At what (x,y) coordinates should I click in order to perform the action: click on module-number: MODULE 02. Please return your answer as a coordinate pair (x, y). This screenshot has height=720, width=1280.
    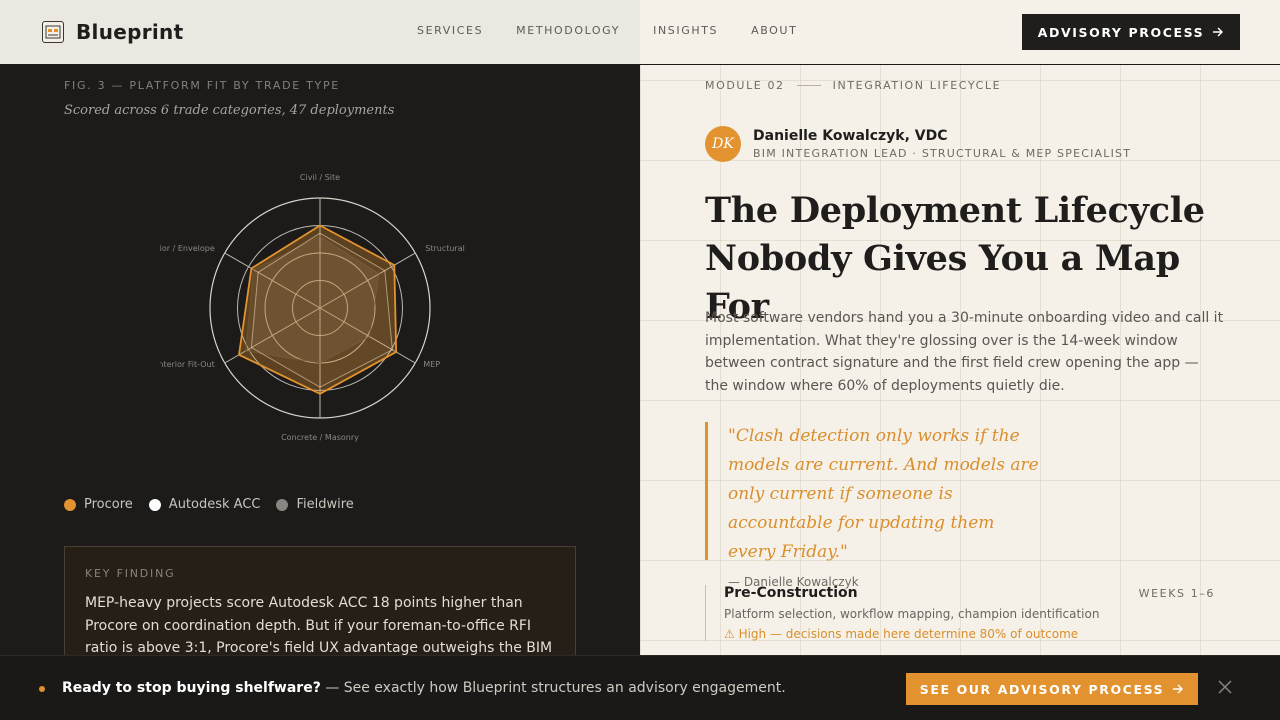
    Looking at the image, I should click on (745, 85).